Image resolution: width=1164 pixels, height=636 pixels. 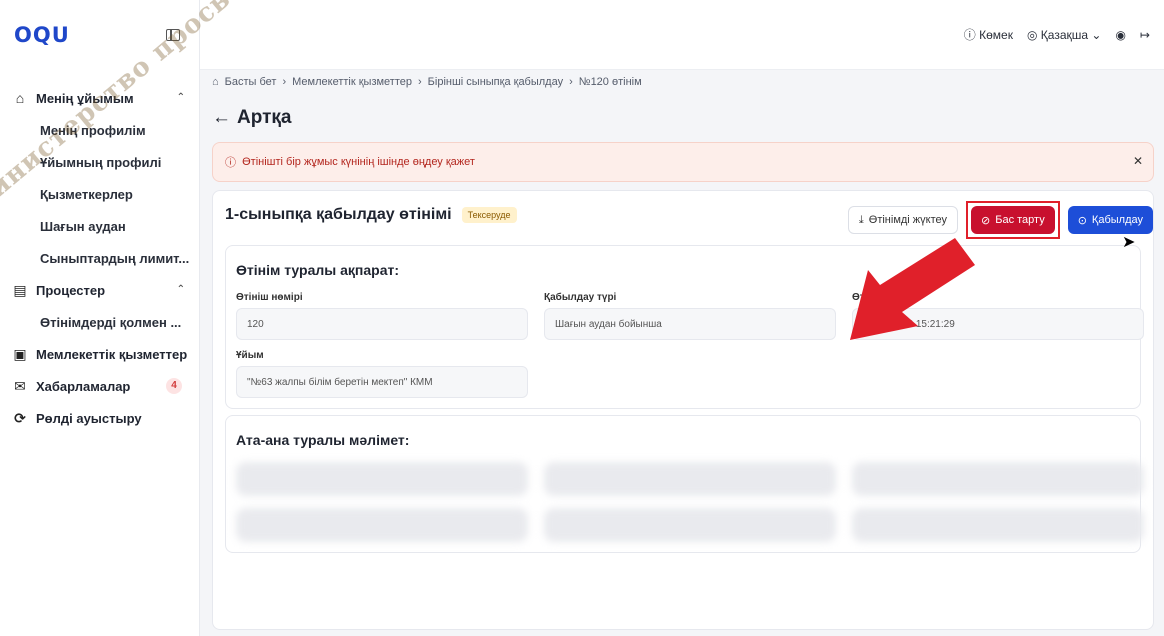 I want to click on sidebar-item-switch-role: ⟳ Рөлді ауыстыру, so click(x=99, y=418).